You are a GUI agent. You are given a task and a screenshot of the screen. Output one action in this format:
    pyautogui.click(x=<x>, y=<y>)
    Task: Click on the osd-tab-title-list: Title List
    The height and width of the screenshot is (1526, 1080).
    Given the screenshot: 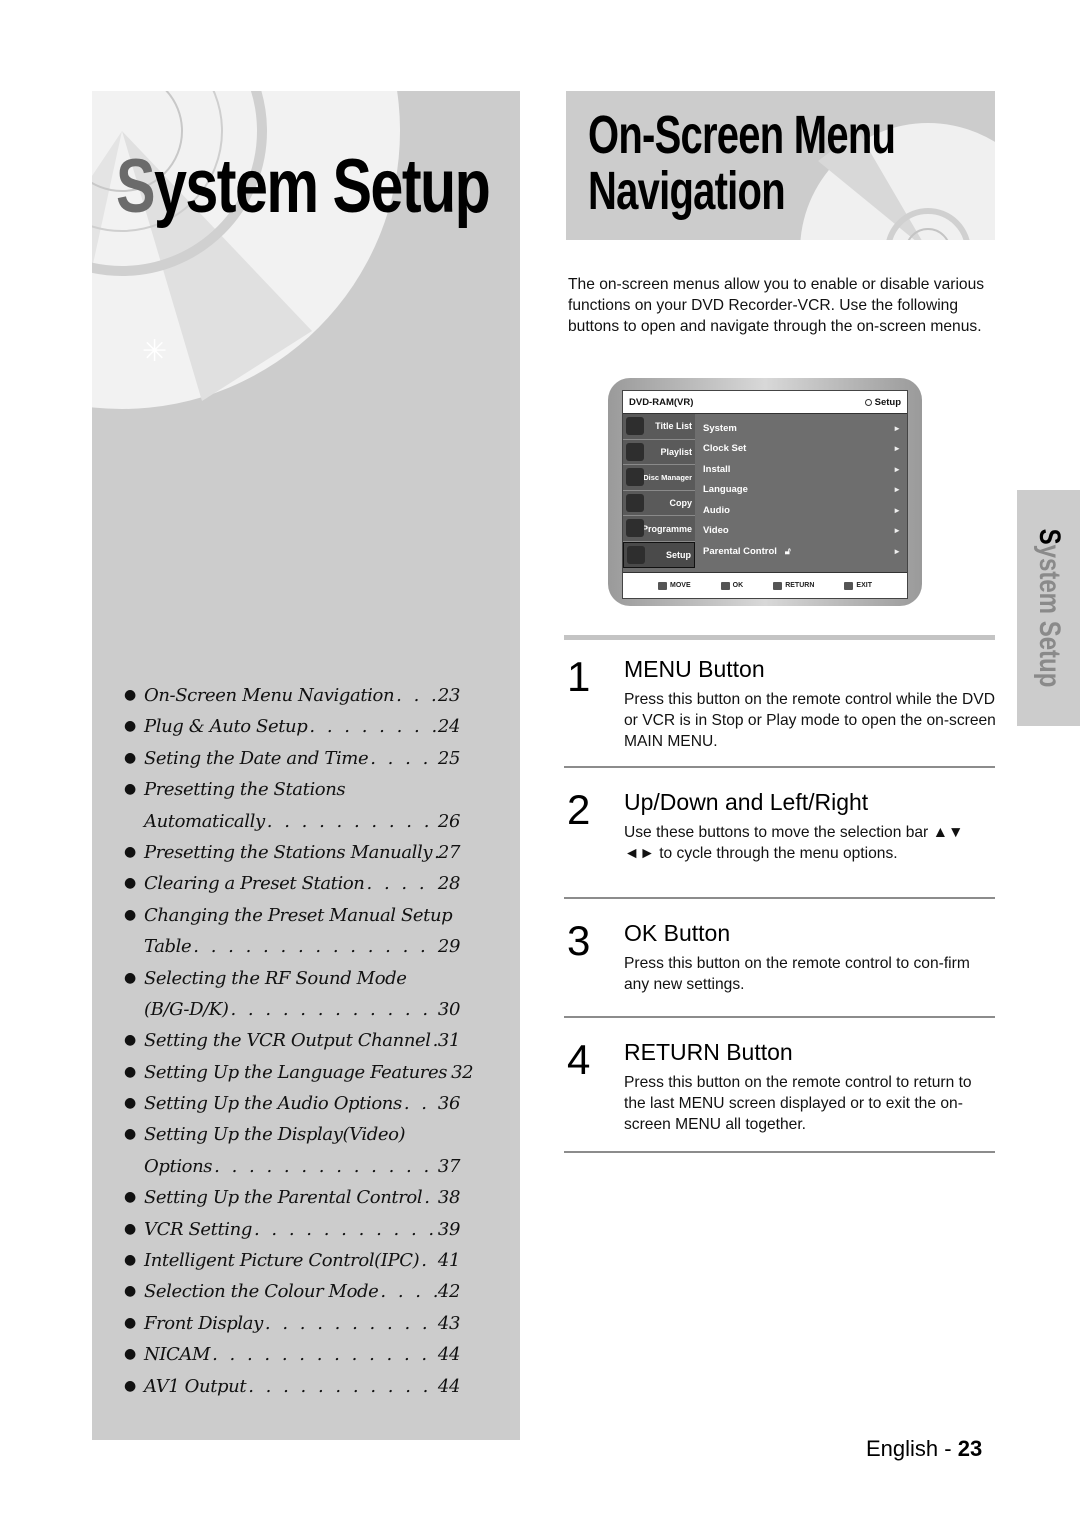 What is the action you would take?
    pyautogui.click(x=659, y=427)
    